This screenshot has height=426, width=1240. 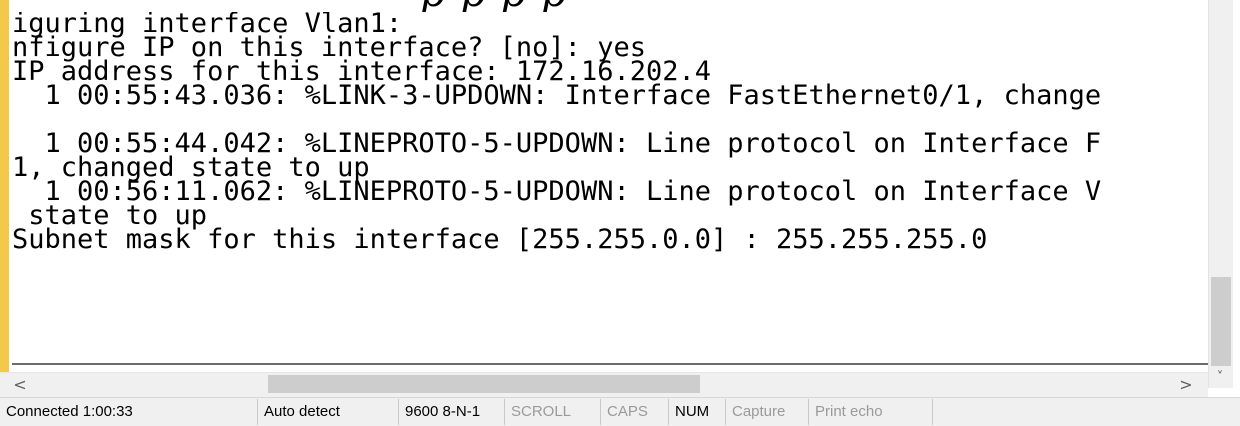 I want to click on status-num: NUM, so click(x=697, y=412).